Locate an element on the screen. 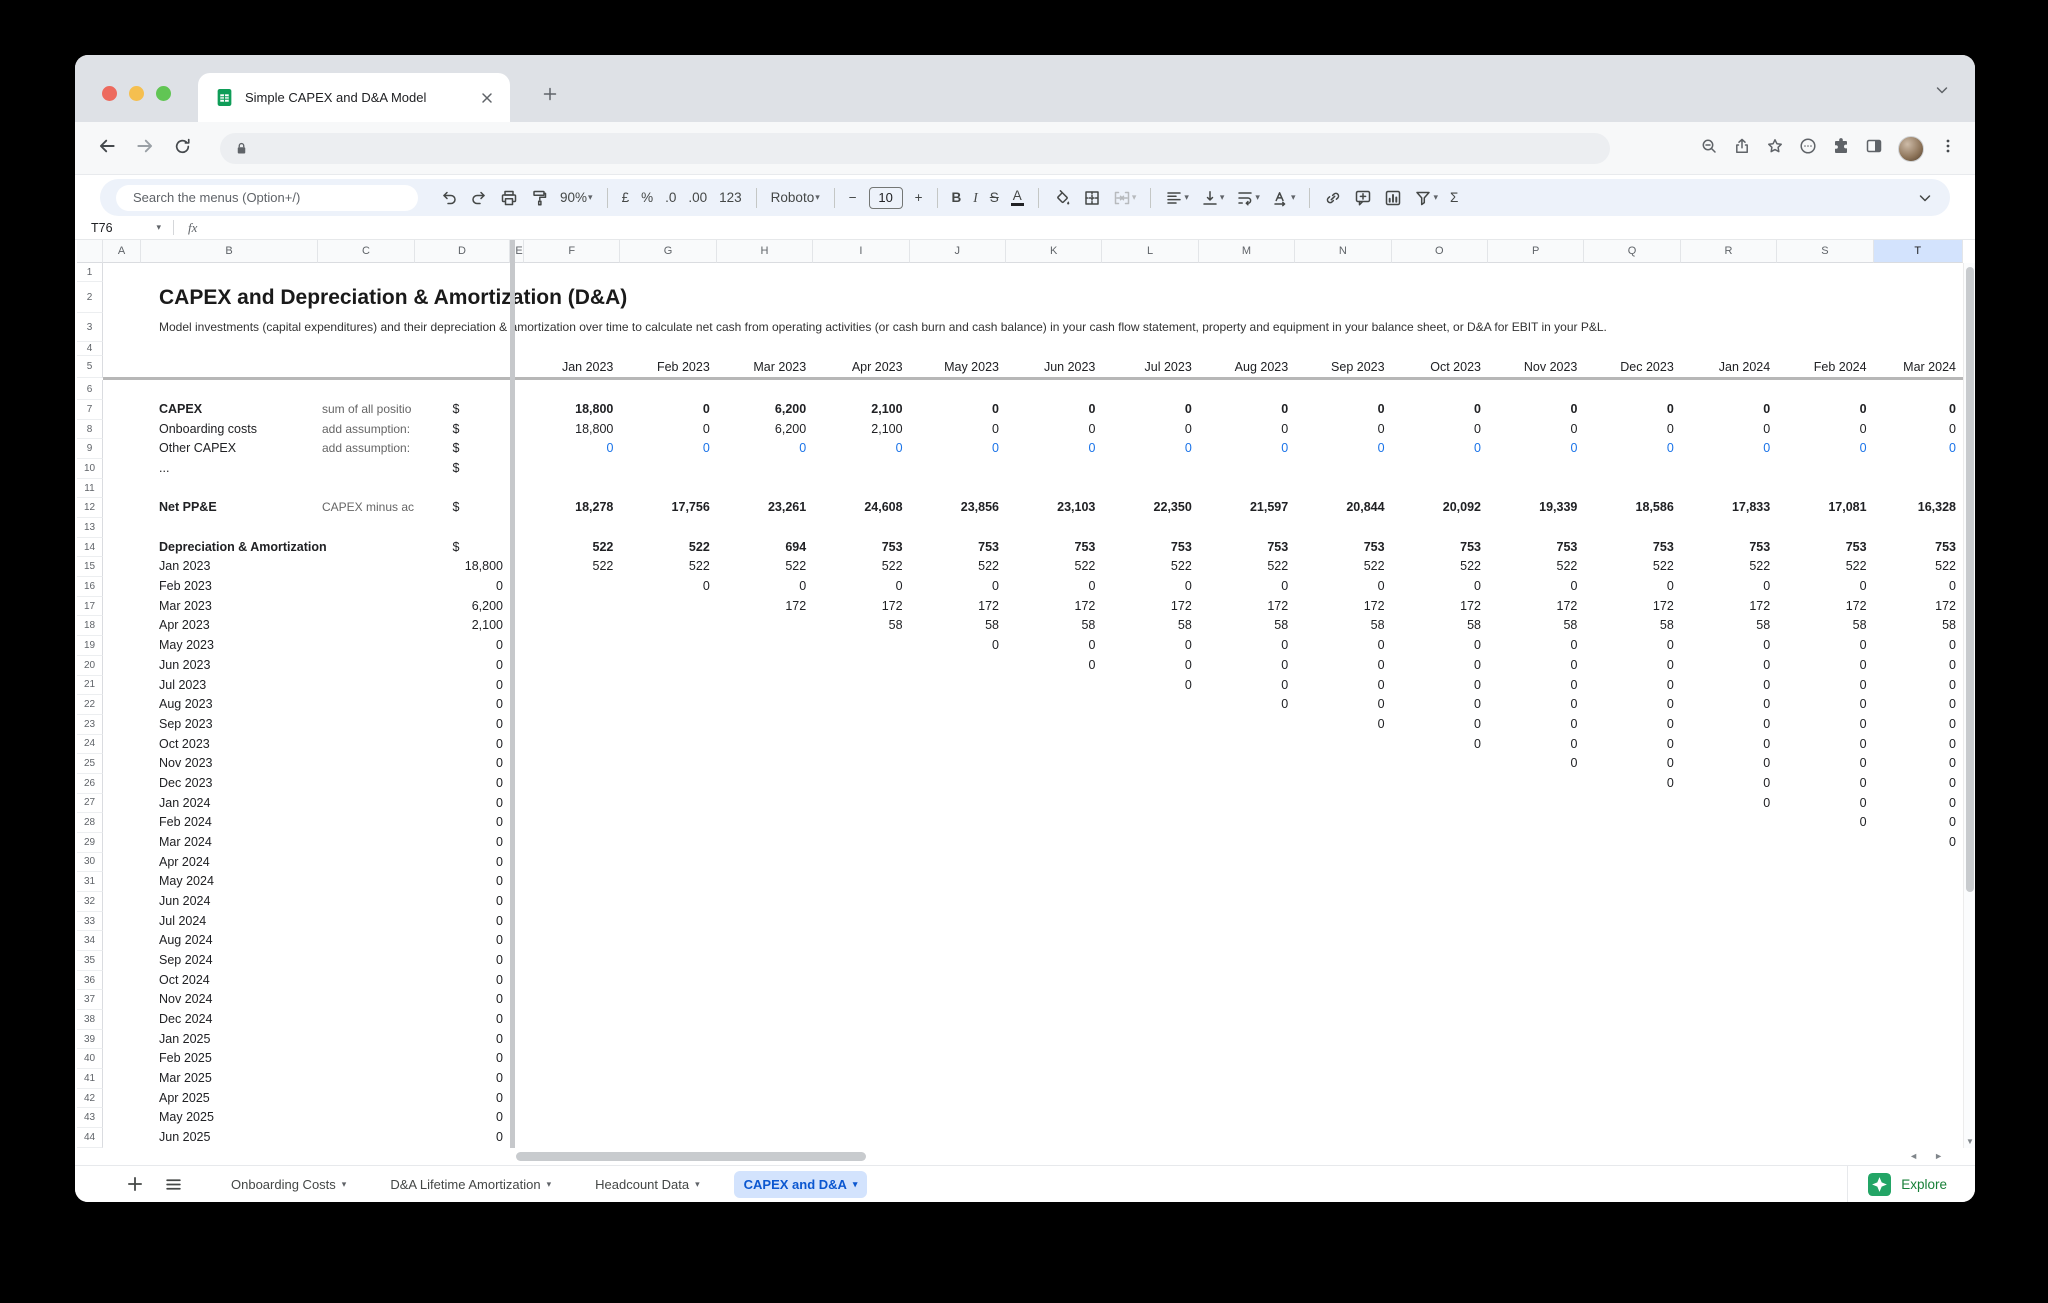 This screenshot has height=1303, width=2048. cell-P19: 0 is located at coordinates (1533, 646).